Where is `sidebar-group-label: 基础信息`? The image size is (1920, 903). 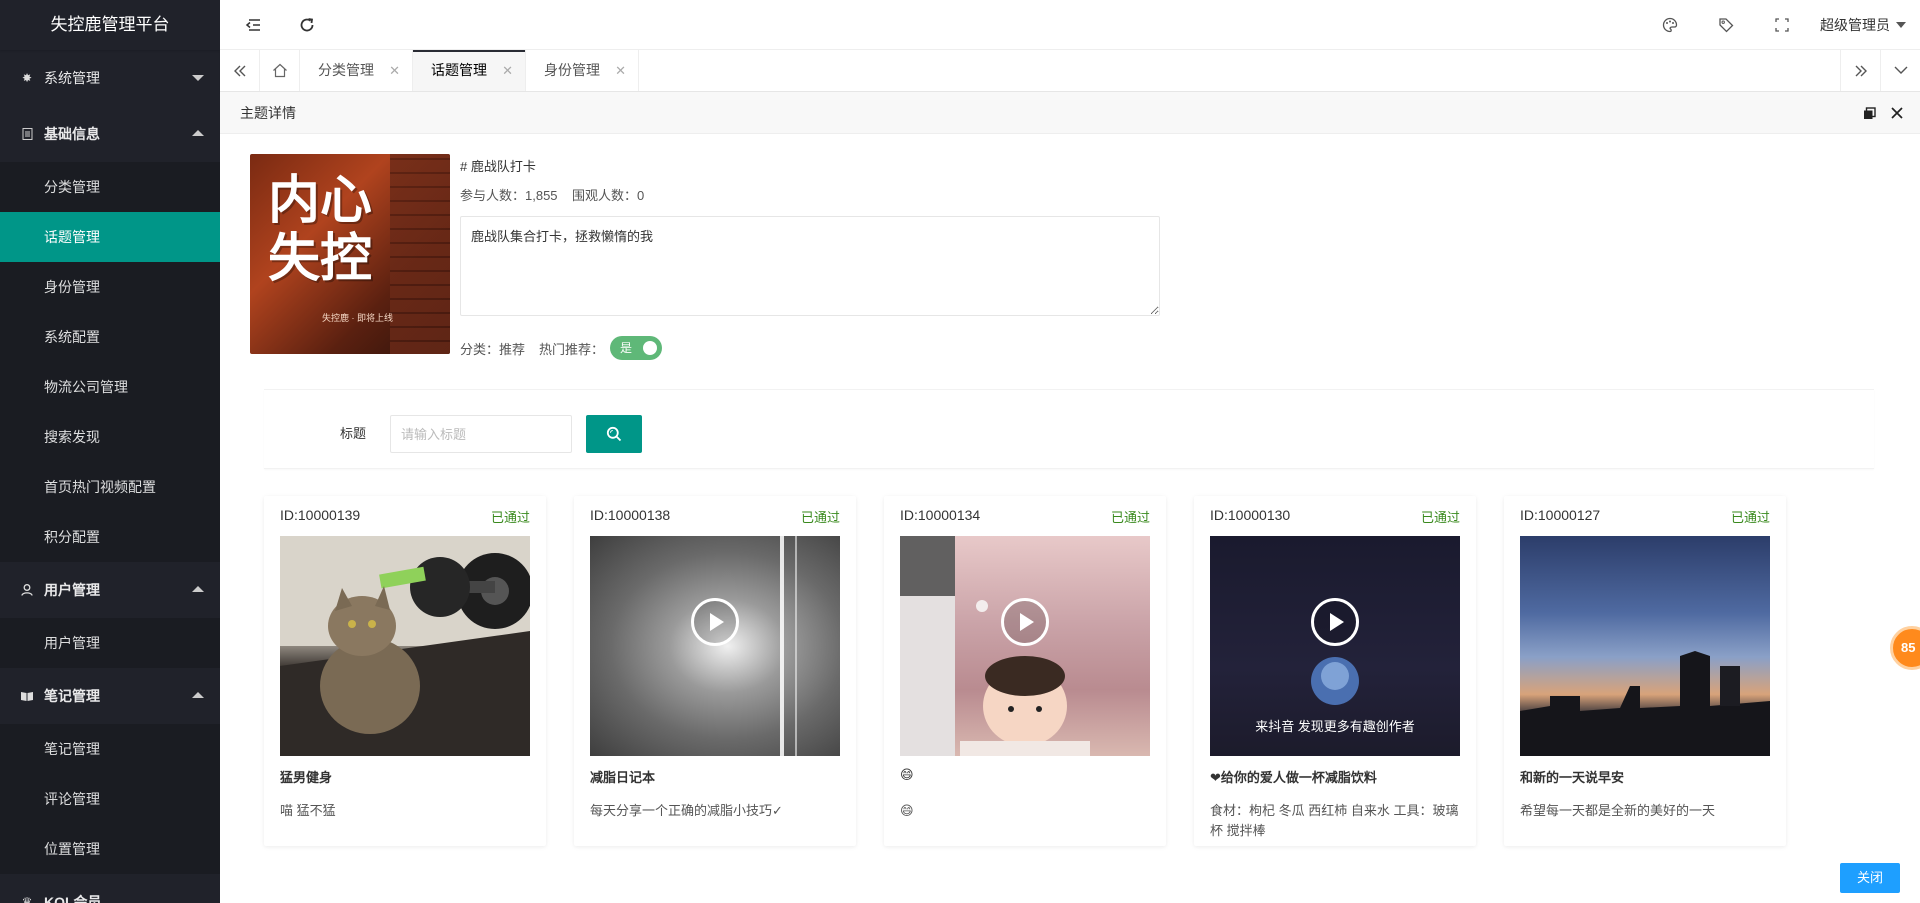
sidebar-group-label: 基础信息 is located at coordinates (72, 134).